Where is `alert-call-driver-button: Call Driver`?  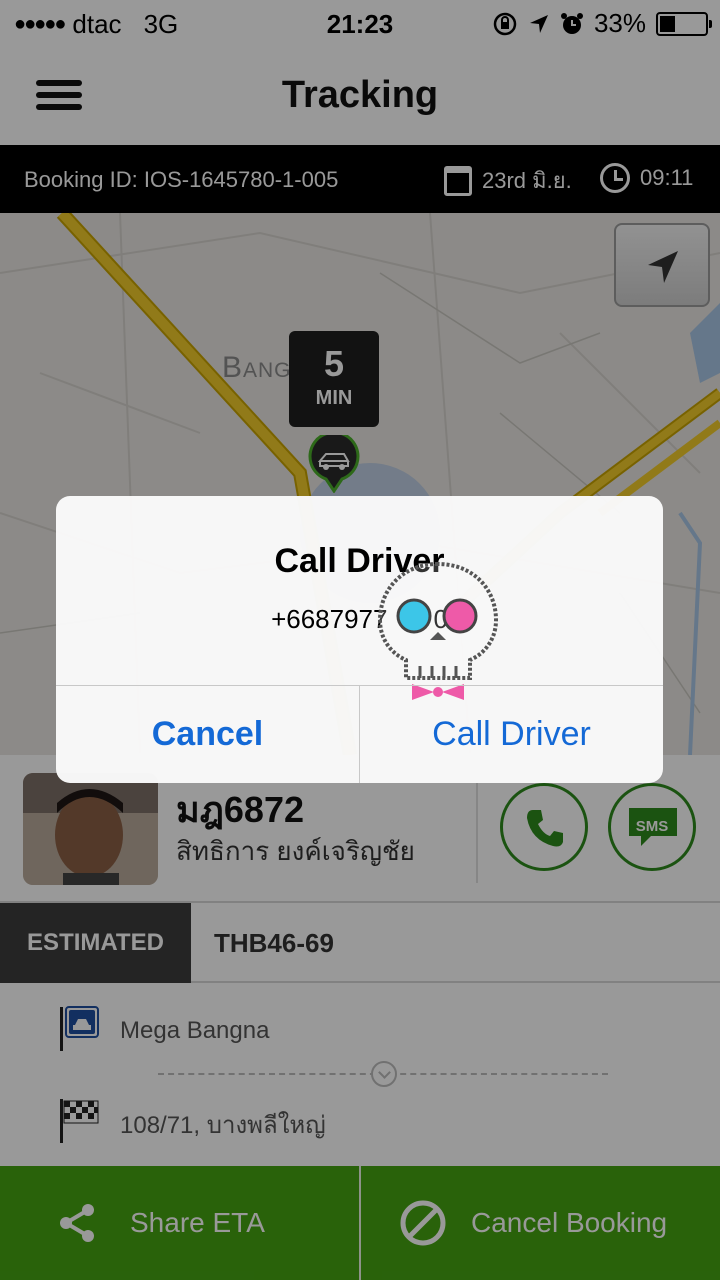
alert-call-driver-button: Call Driver is located at coordinates (511, 734).